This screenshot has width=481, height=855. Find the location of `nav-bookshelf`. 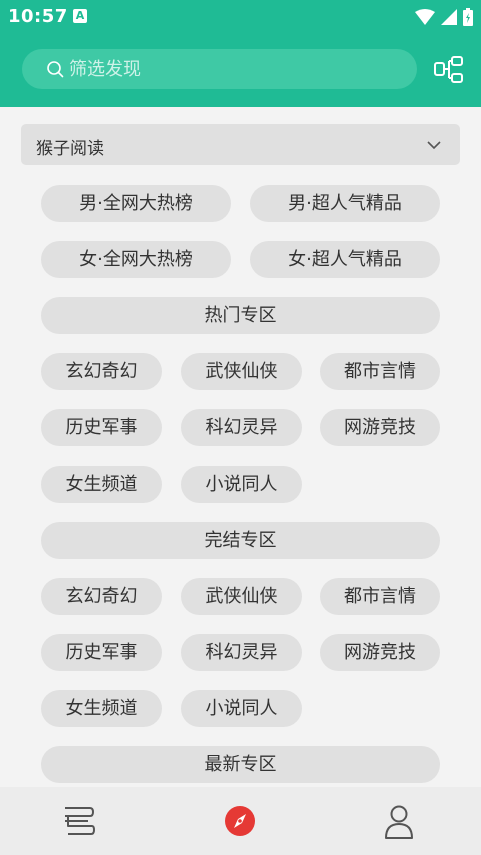

nav-bookshelf is located at coordinates (80, 821).